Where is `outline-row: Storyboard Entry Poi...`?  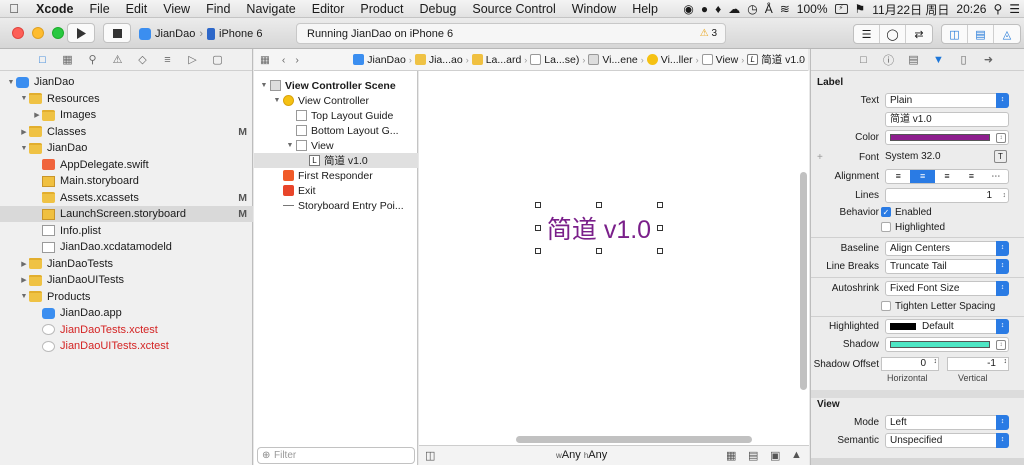
outline-row: Storyboard Entry Poi... is located at coordinates (336, 205).